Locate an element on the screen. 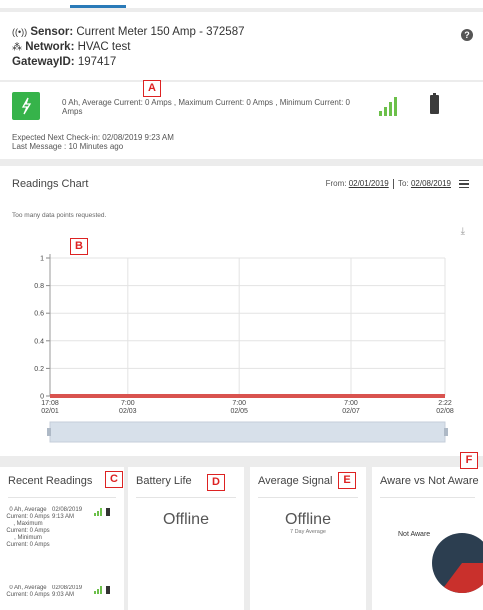 The width and height of the screenshot is (483, 610). network-row: ⁂ Network: HVAC test is located at coordinates (71, 47).